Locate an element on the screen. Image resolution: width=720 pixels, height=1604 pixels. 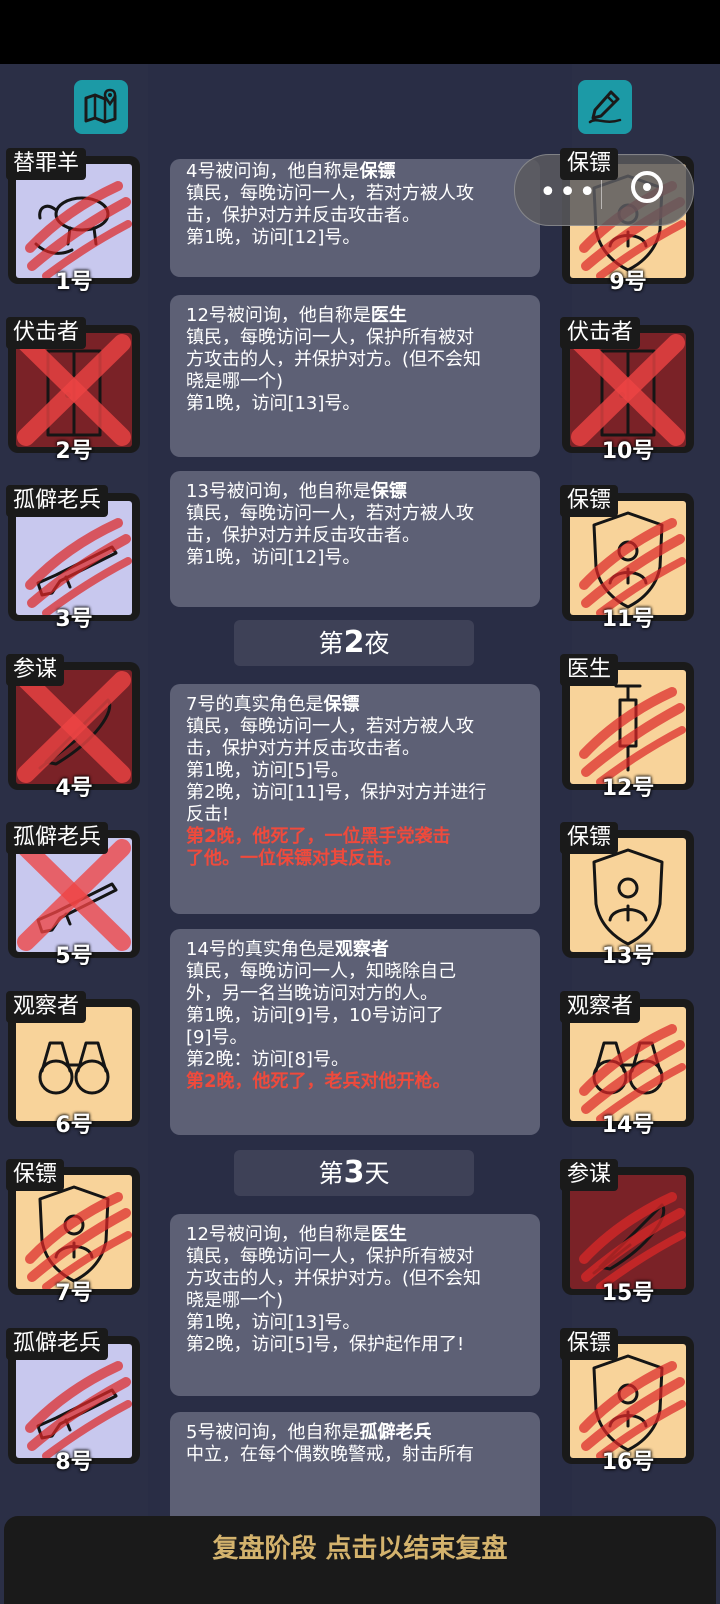
player-card: 伏击者 10号 is located at coordinates (628, 390).